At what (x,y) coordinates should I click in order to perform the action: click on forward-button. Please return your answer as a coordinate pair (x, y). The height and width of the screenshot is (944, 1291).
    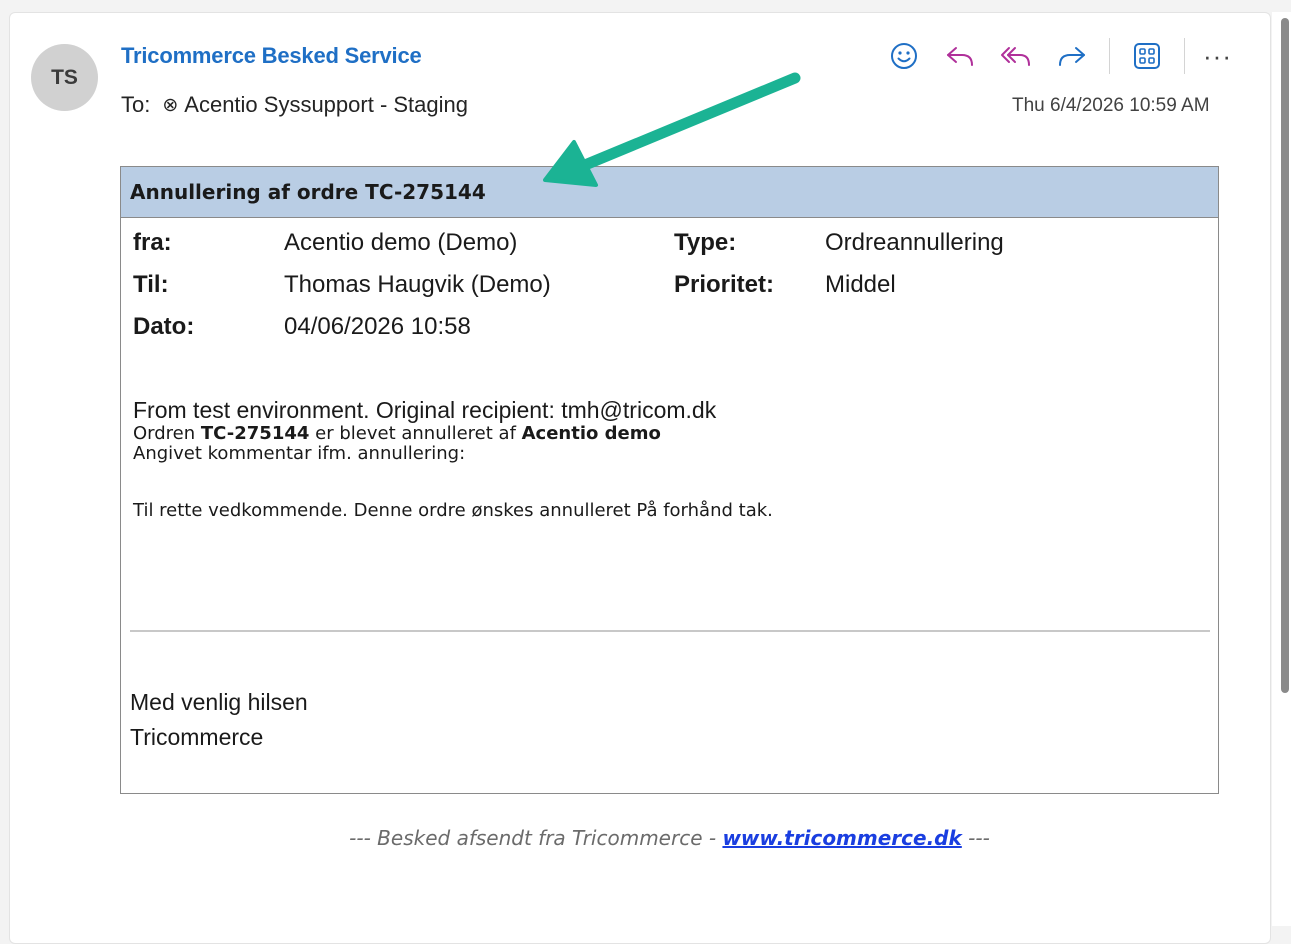
    Looking at the image, I should click on (1072, 56).